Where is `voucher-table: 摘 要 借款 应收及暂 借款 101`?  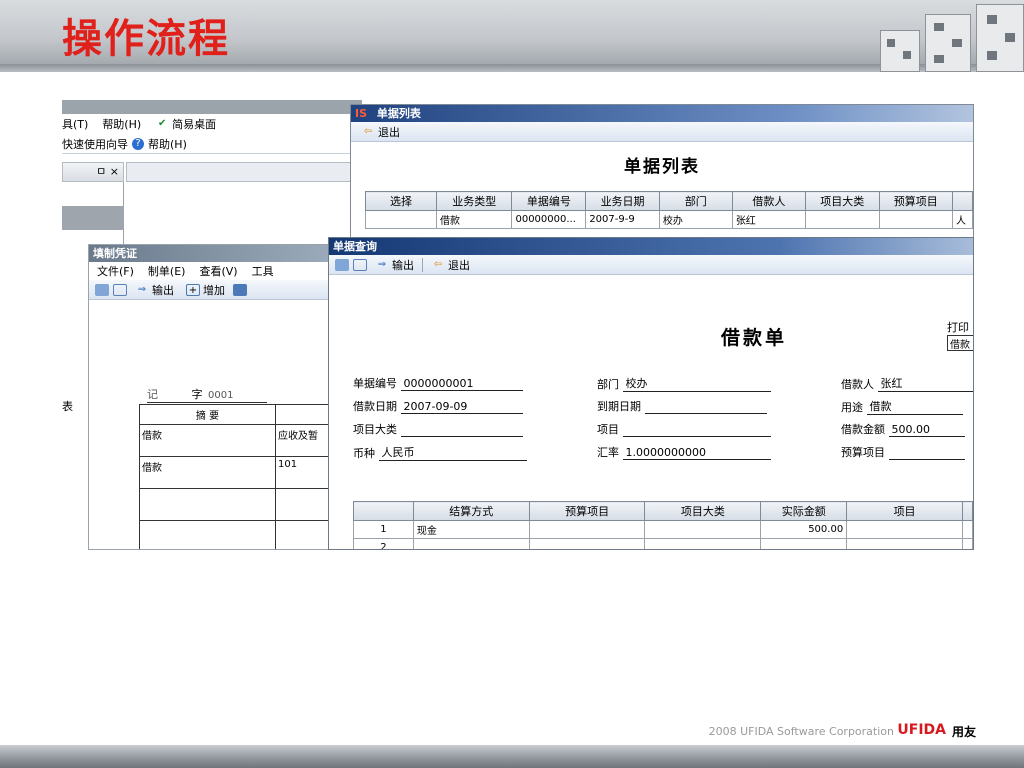
voucher-table: 摘 要 借款 应收及暂 借款 101 is located at coordinates (235, 476).